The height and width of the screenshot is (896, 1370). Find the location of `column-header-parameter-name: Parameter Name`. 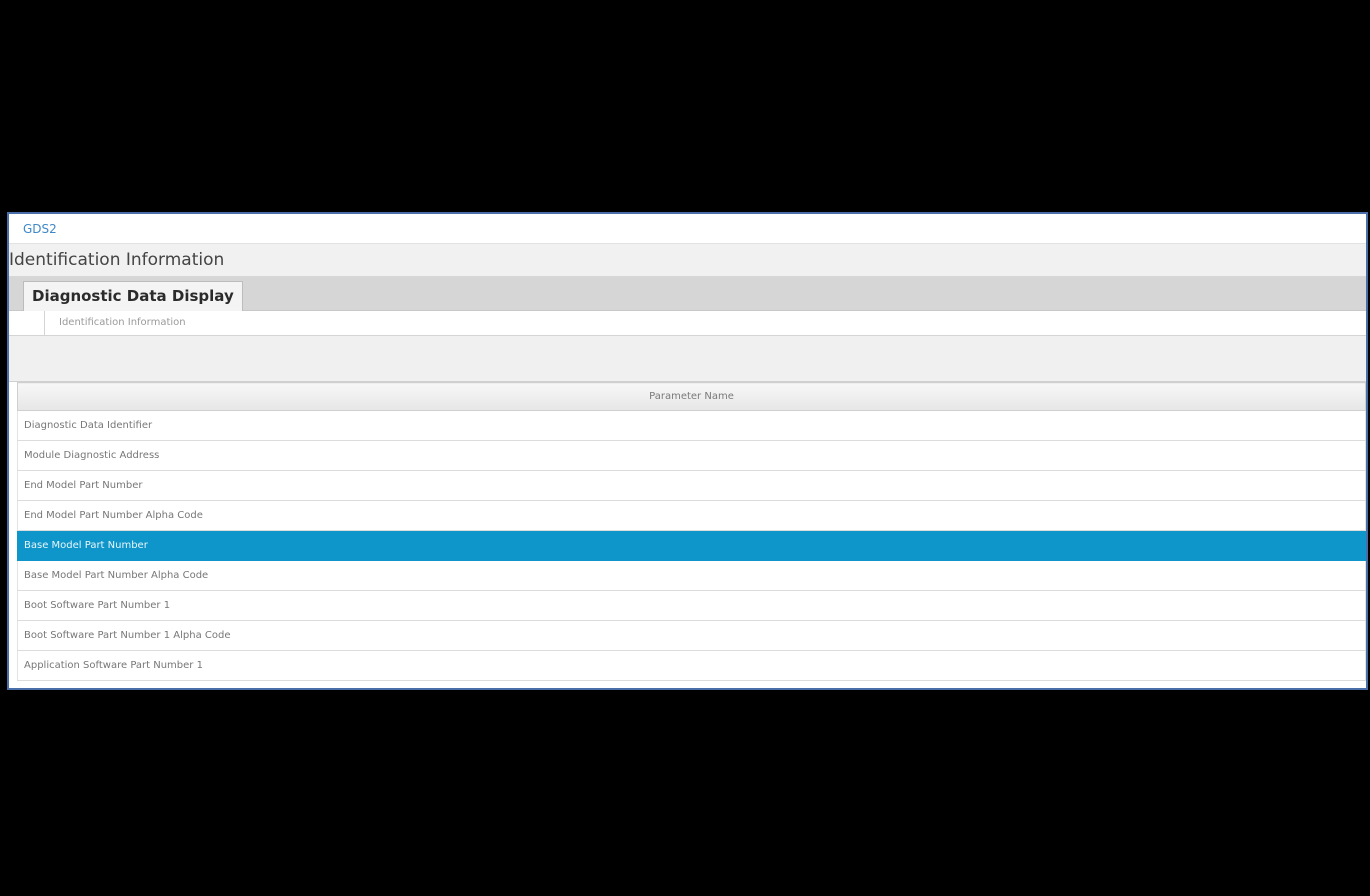

column-header-parameter-name: Parameter Name is located at coordinates (691, 396).